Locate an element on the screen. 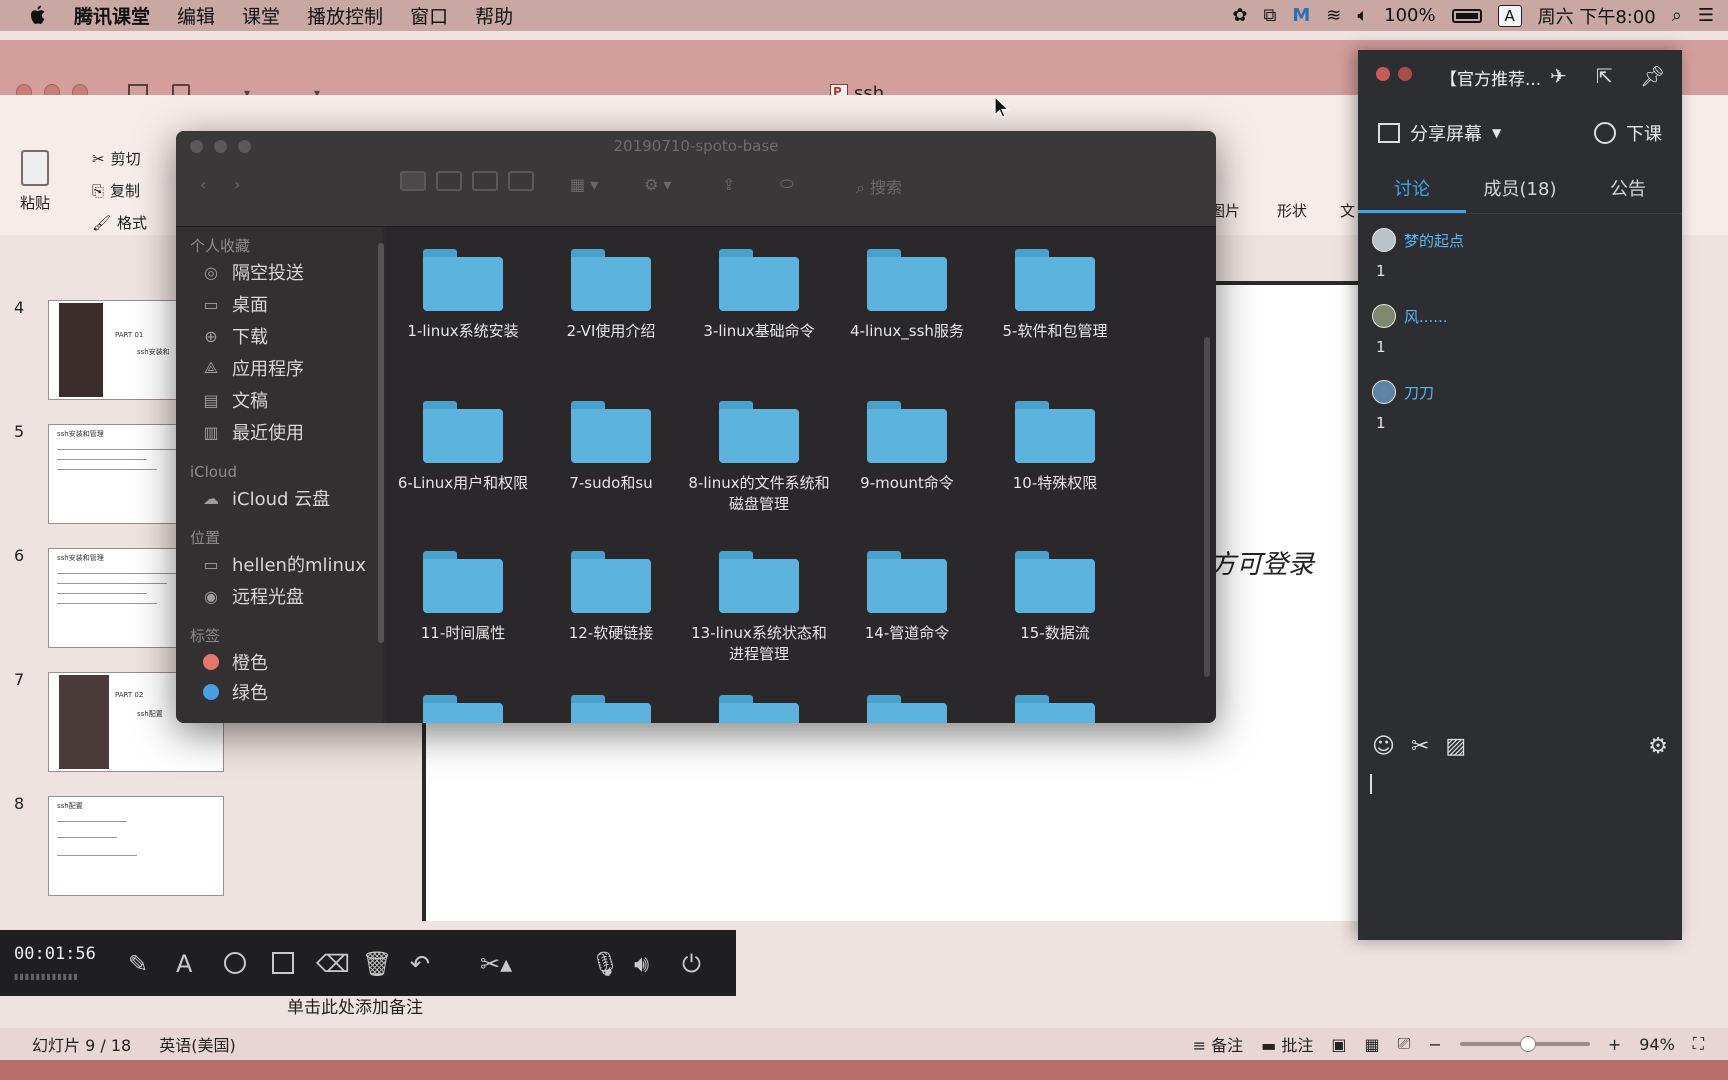  back-icon: ‹ is located at coordinates (203, 184).